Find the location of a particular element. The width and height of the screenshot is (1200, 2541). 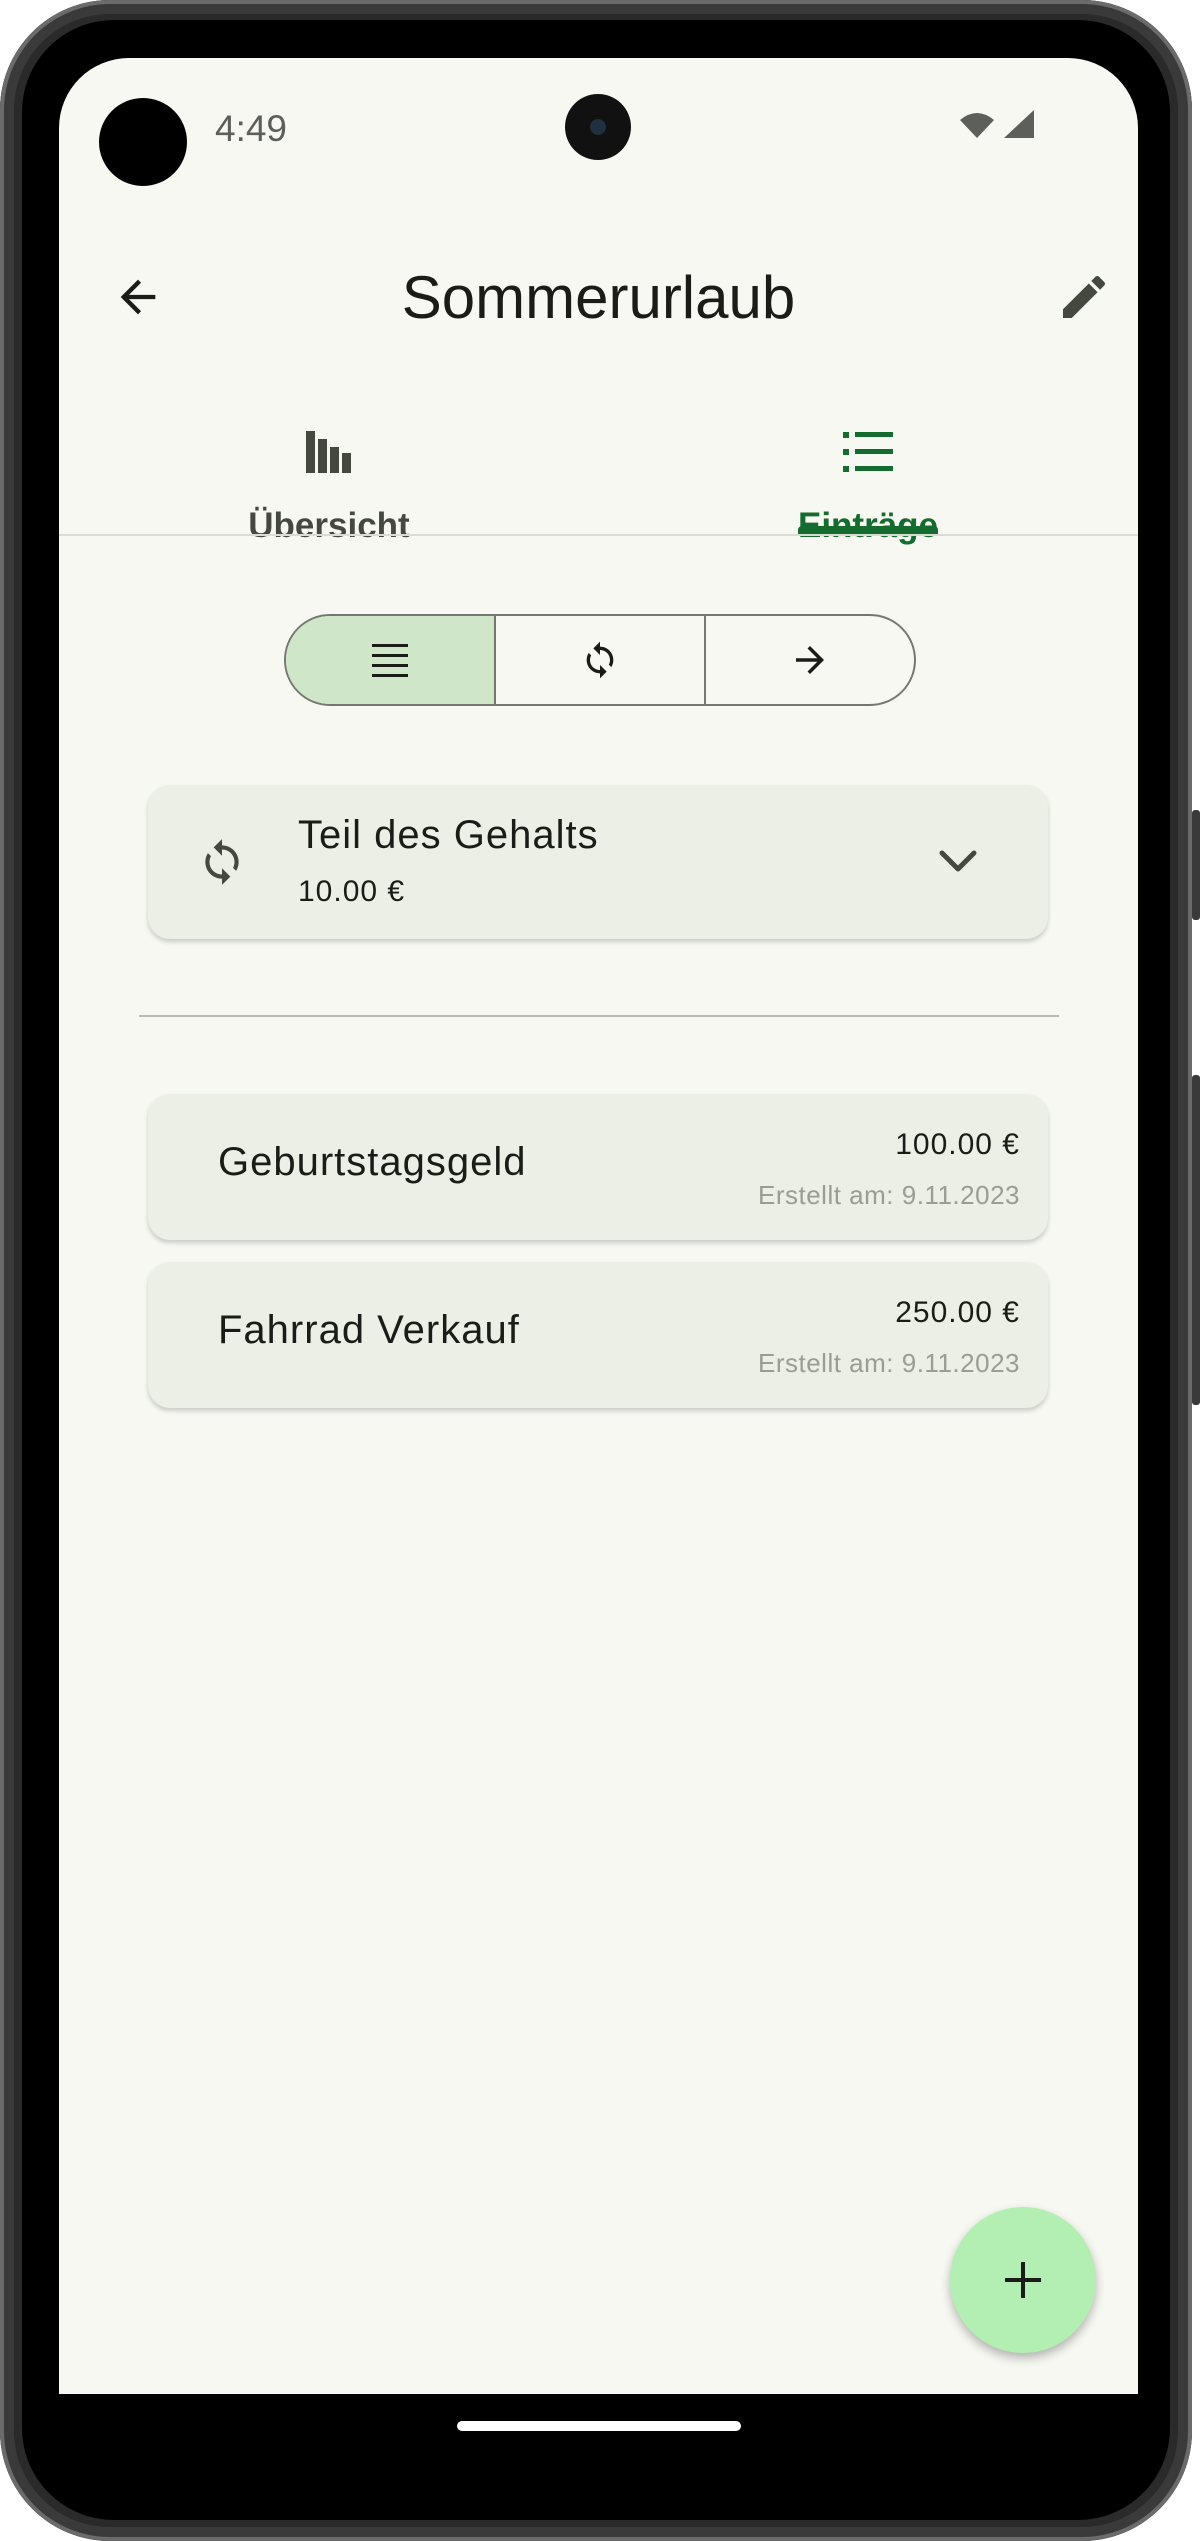

filter-all-button is located at coordinates (391, 660).